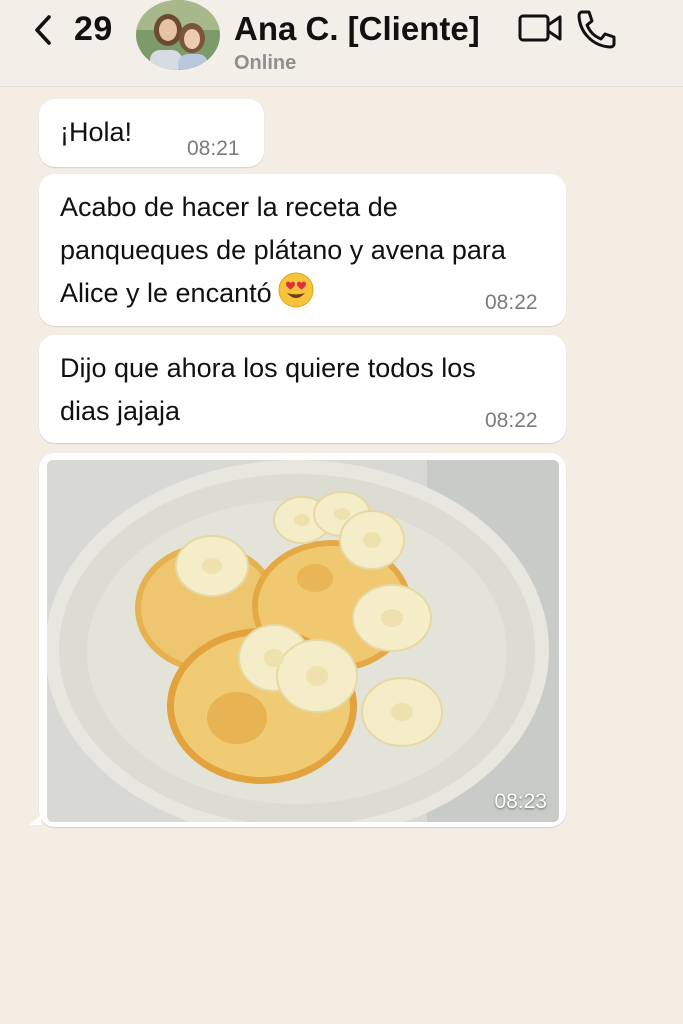 This screenshot has height=1024, width=683. I want to click on message-bubble: ¡Hola! 08:21, so click(151, 133).